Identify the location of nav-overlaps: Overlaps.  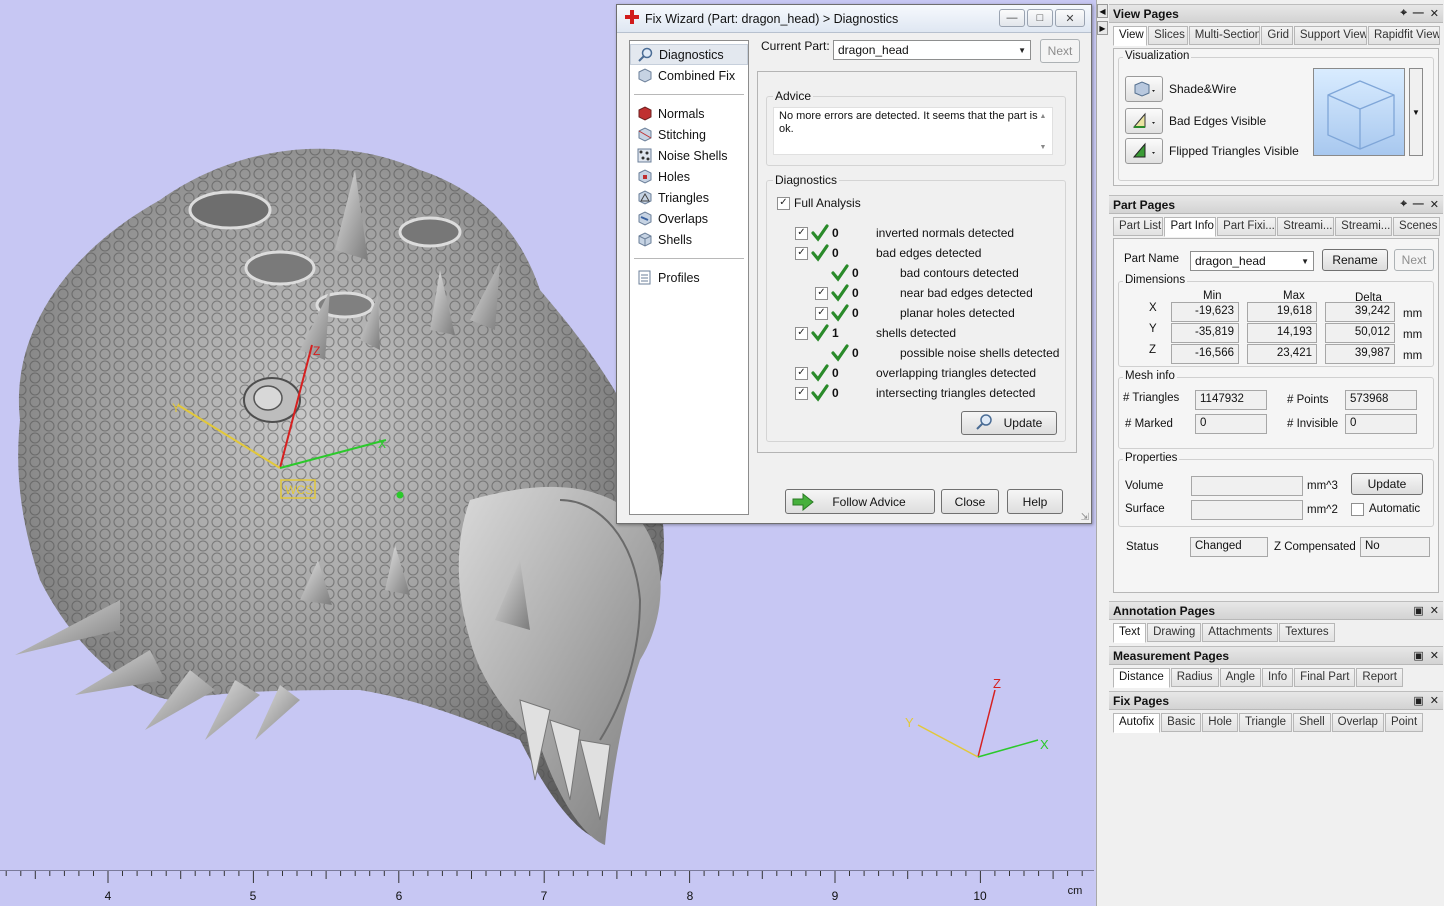
(689, 218).